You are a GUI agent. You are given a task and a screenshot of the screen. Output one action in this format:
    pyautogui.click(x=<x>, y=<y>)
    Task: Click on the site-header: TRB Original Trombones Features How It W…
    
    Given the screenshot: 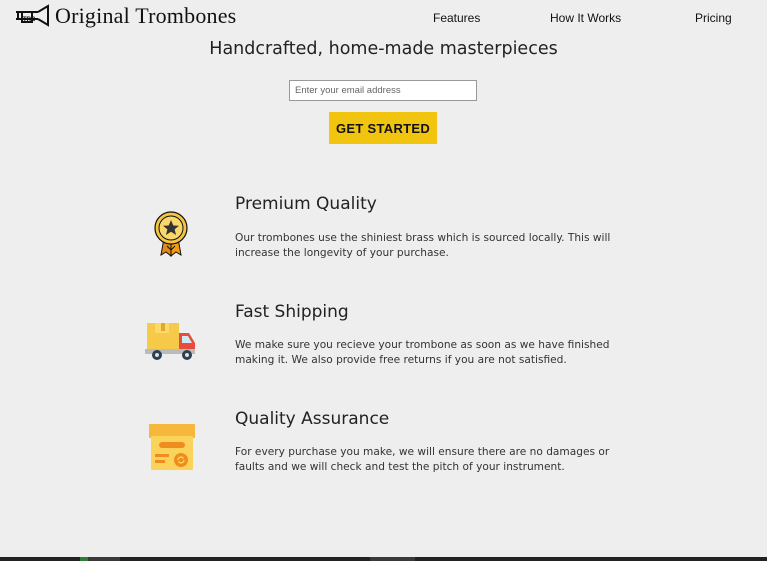 What is the action you would take?
    pyautogui.click(x=383, y=17)
    